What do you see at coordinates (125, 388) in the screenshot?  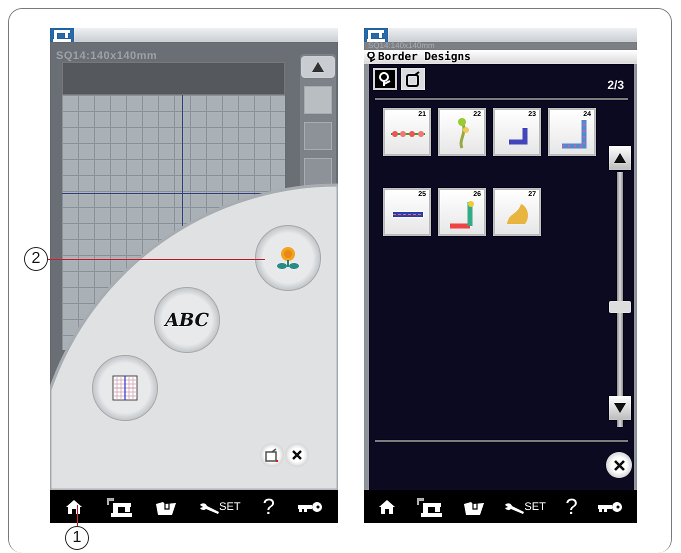 I see `grid-icon` at bounding box center [125, 388].